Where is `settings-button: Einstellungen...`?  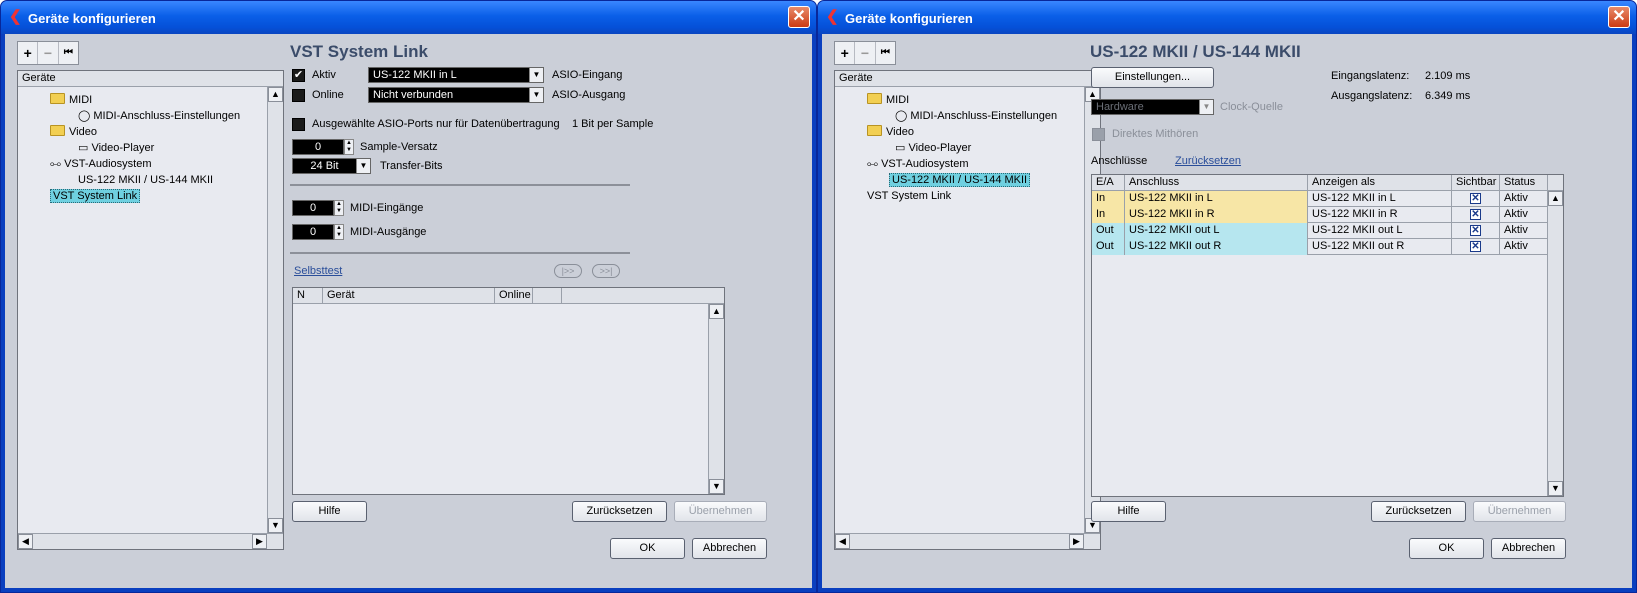 settings-button: Einstellungen... is located at coordinates (1152, 77).